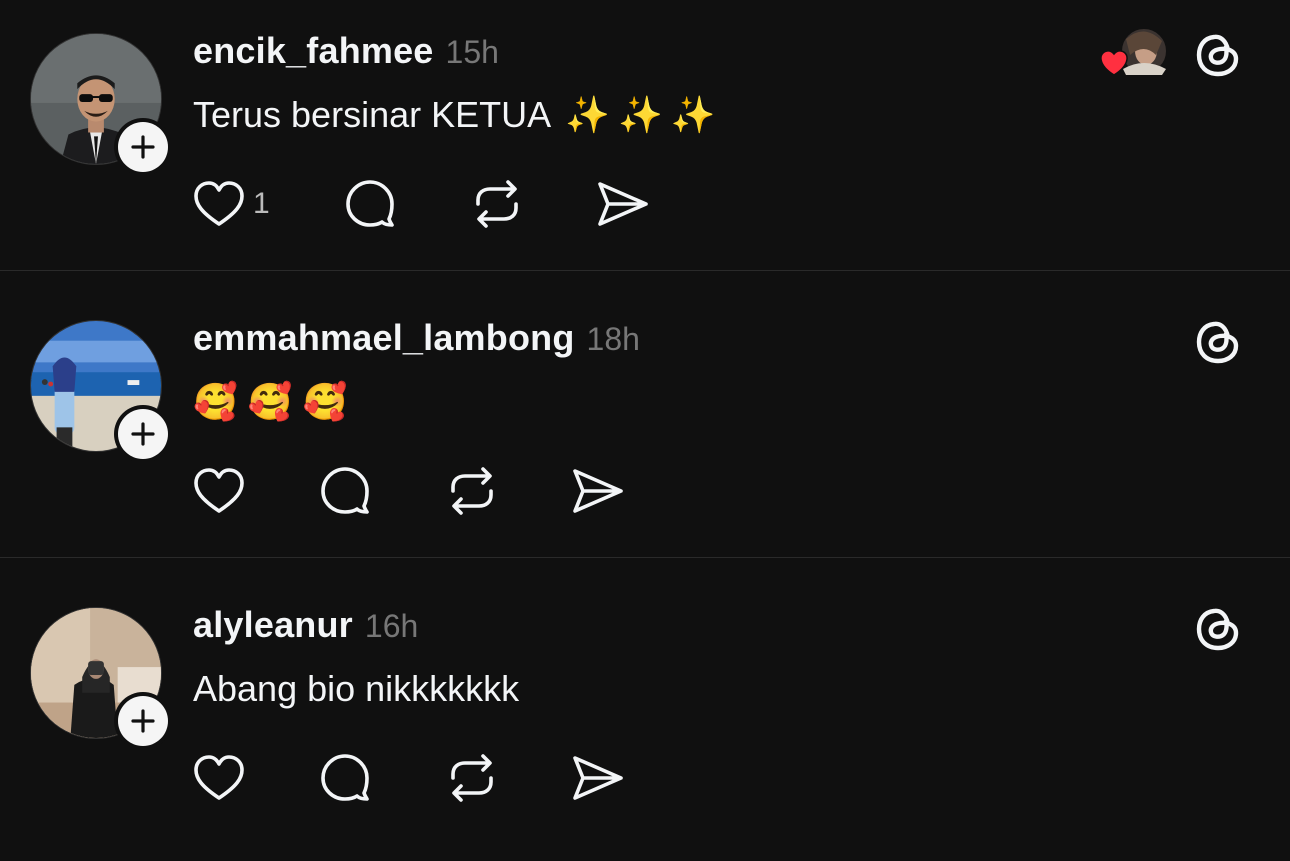  I want to click on post-header: emmahmael_lambong 18h, so click(416, 338).